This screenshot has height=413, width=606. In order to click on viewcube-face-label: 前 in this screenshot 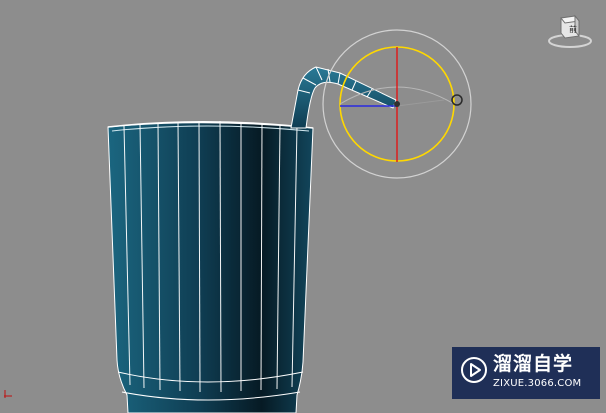, I will do `click(573, 29)`.